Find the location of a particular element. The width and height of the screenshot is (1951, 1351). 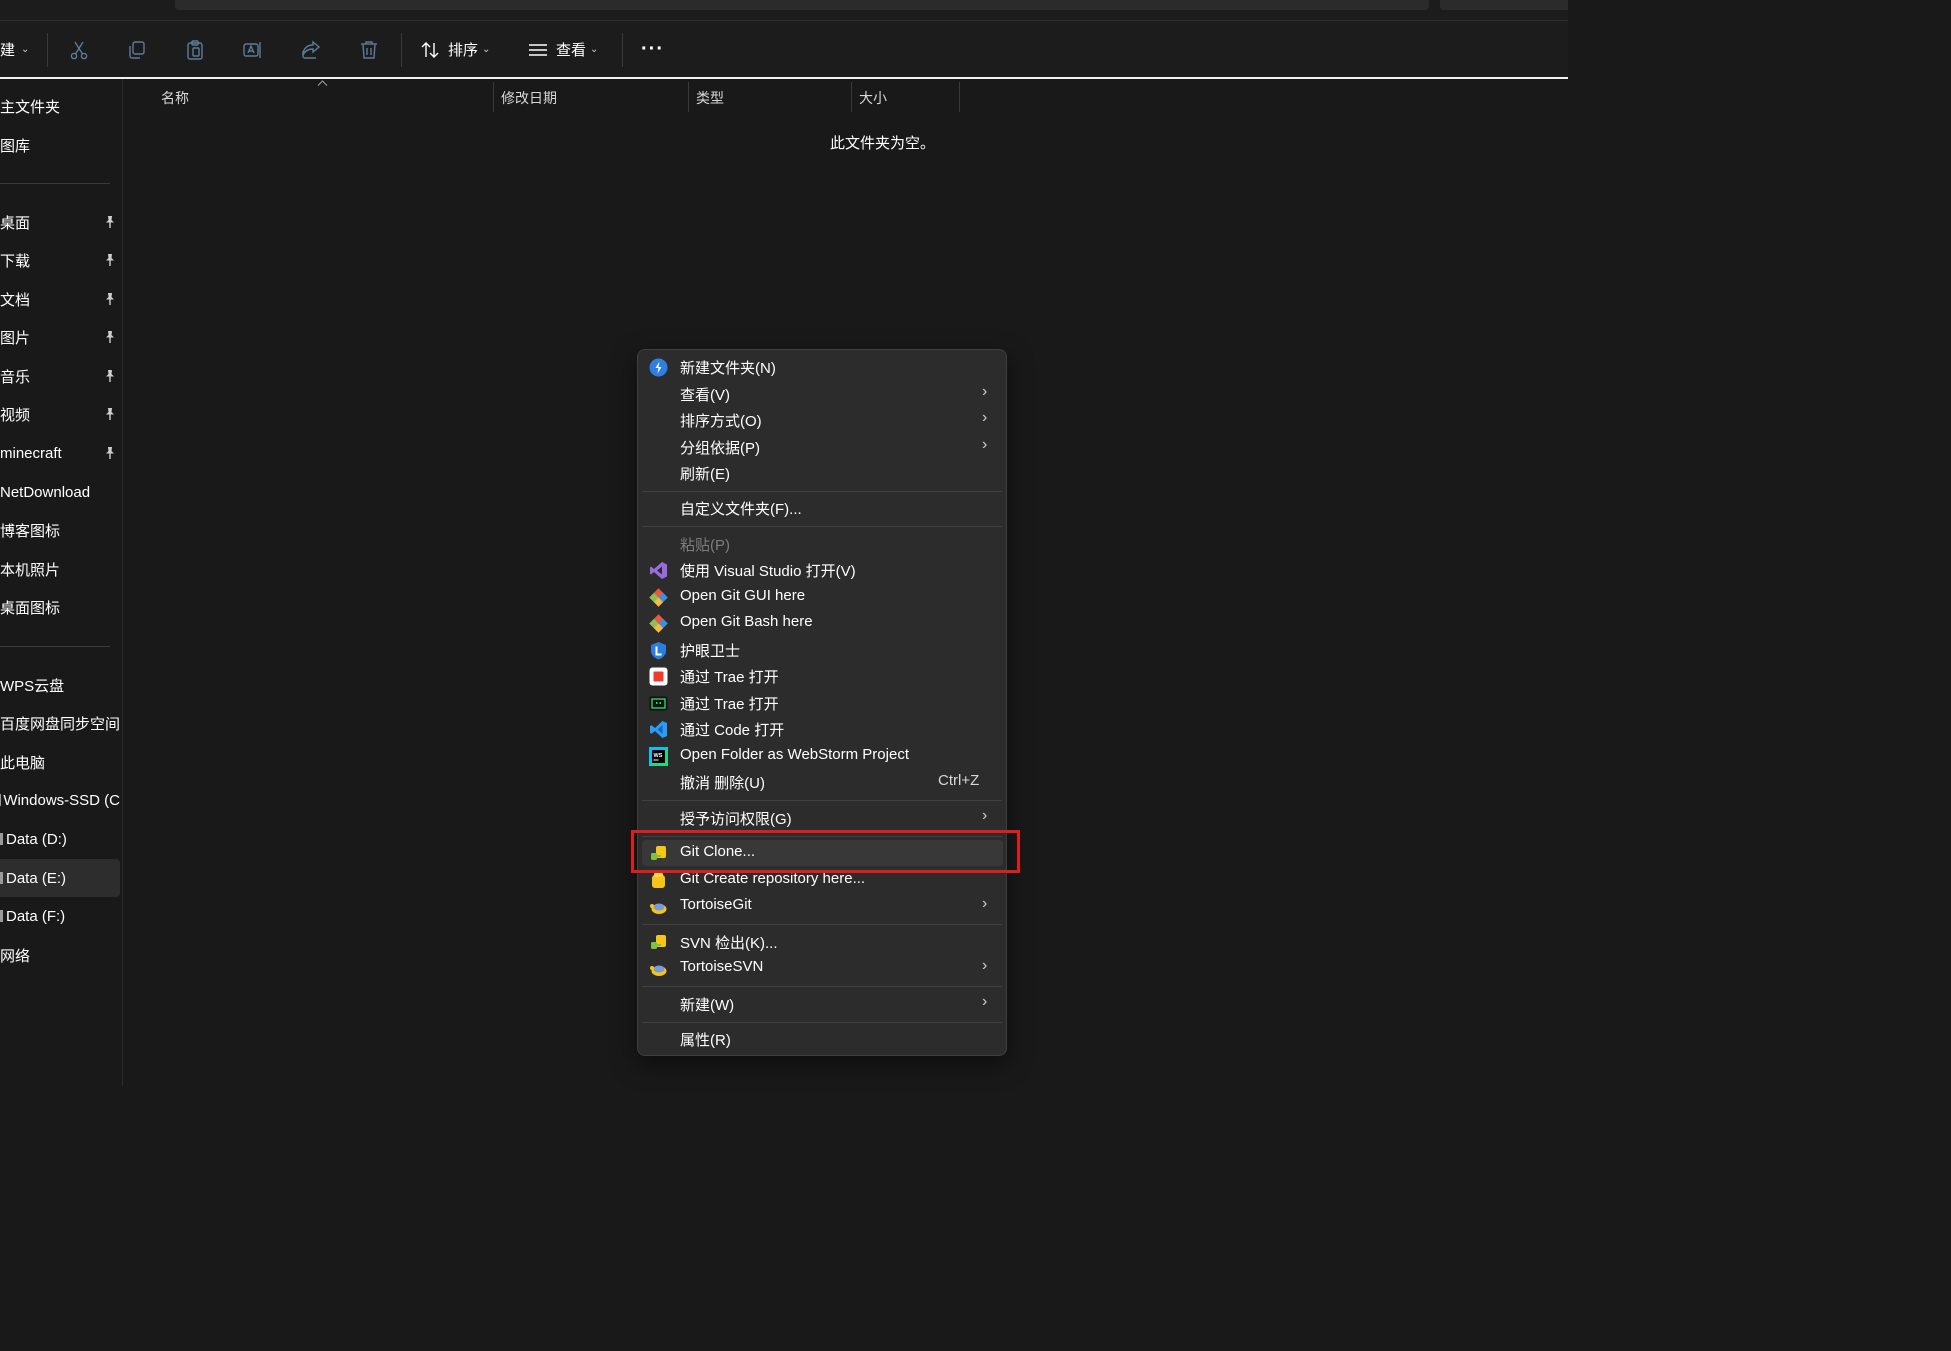

menu-item-label: 撤消 删除(U) is located at coordinates (722, 783).